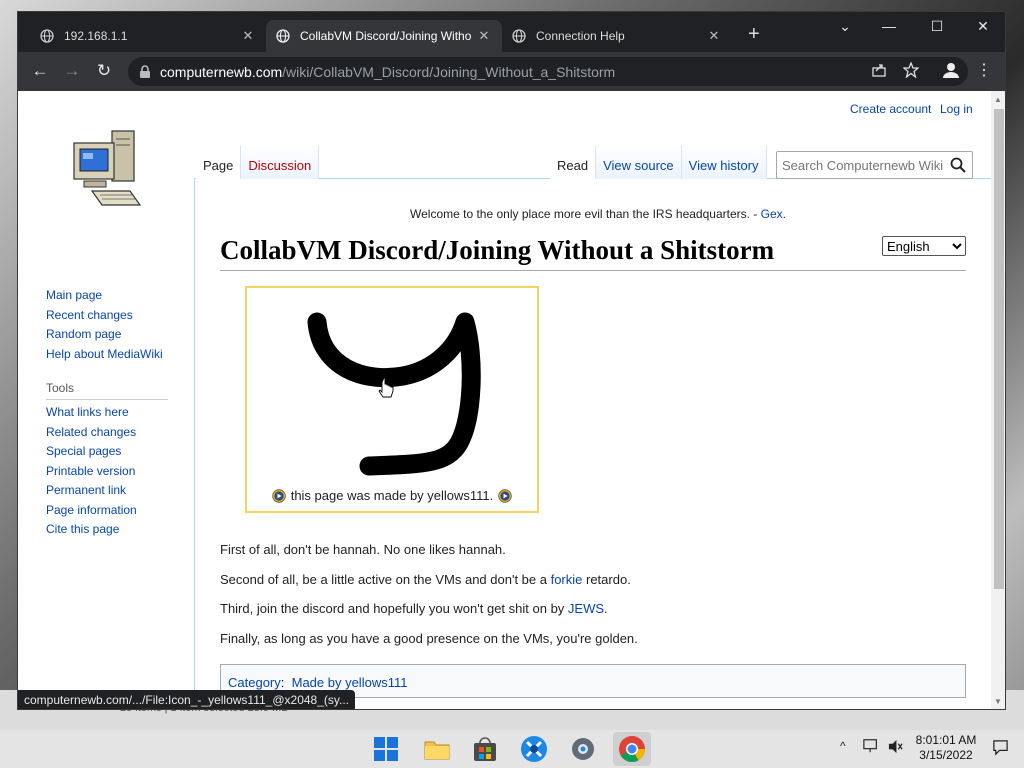  Describe the element at coordinates (437, 749) in the screenshot. I see `file-explorer-icon` at that location.